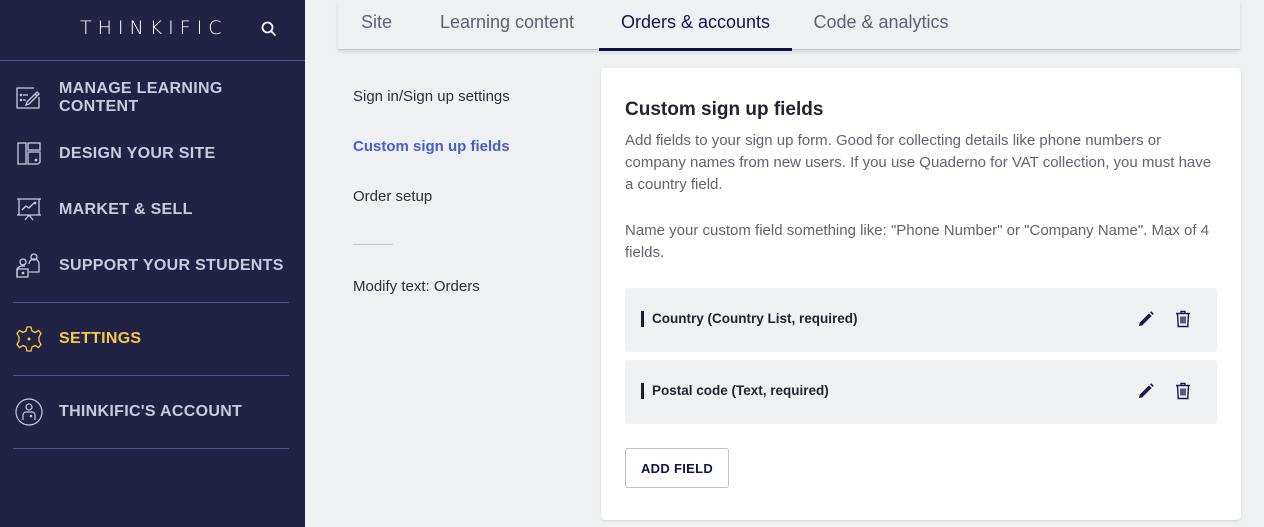 Image resolution: width=1264 pixels, height=527 pixels. Describe the element at coordinates (137, 153) in the screenshot. I see `sidebar-item-label: DESIGN YOUR SITE` at that location.